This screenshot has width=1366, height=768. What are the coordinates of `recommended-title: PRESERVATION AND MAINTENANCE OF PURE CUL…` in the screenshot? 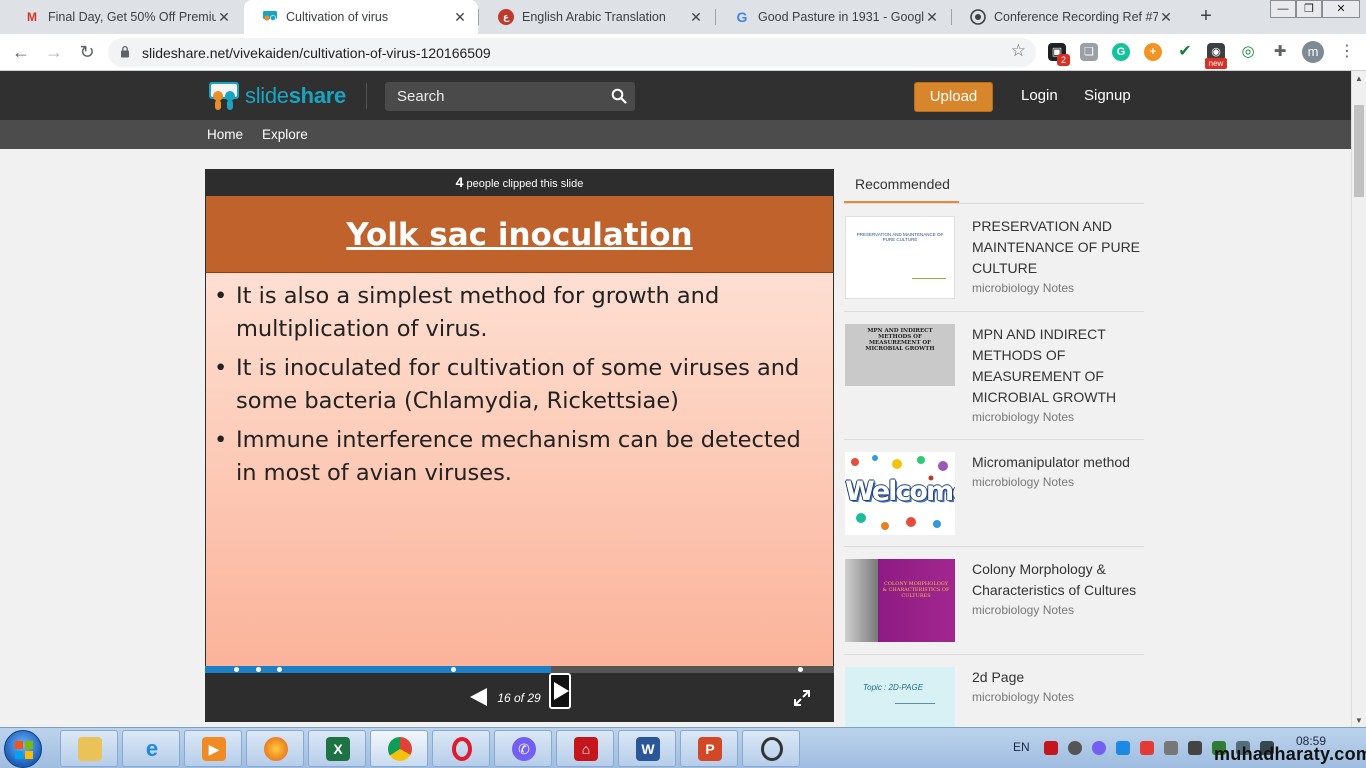 It's located at (1057, 247).